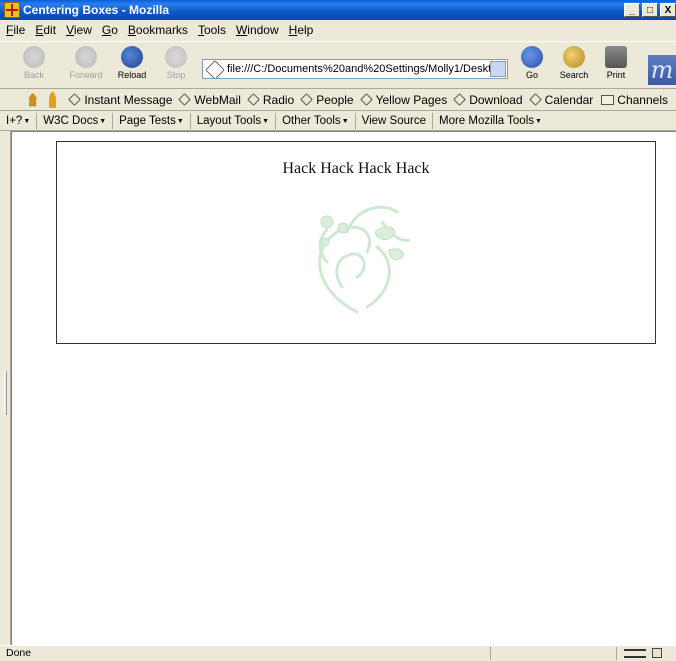 The image size is (676, 661). What do you see at coordinates (338, 10) in the screenshot?
I see `title-bar: Centering Boxes - Mozilla _ □ X` at bounding box center [338, 10].